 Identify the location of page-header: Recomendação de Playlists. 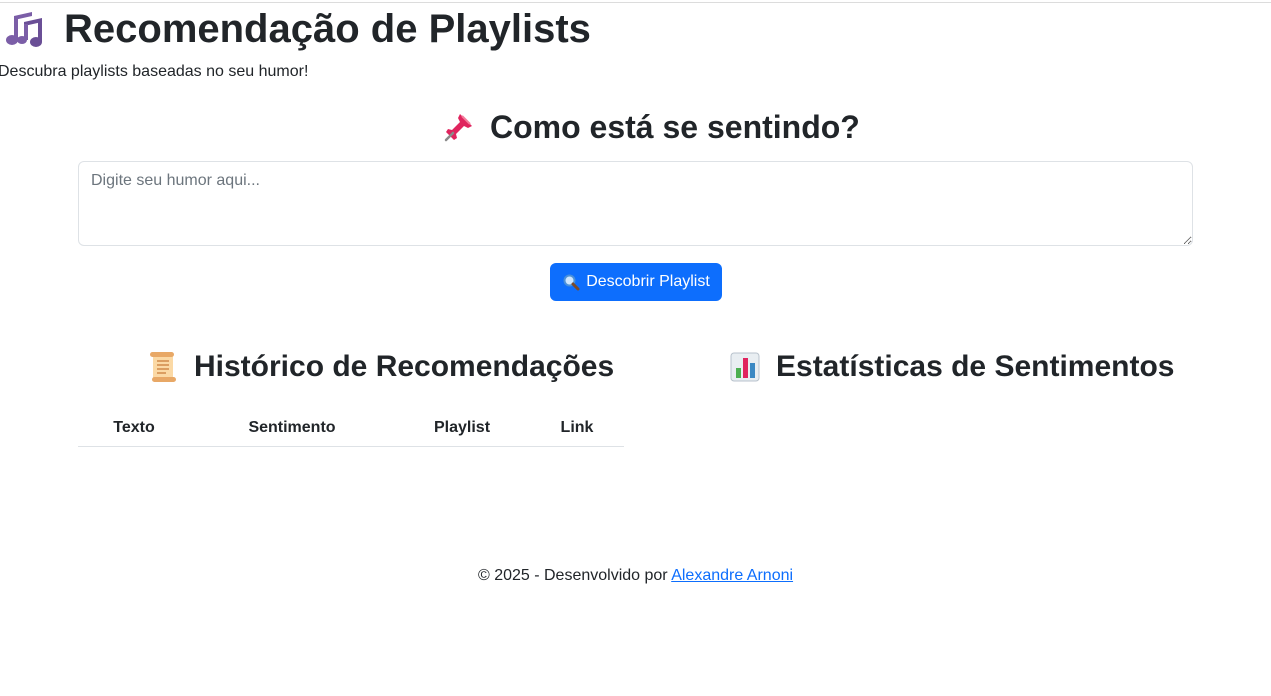
(297, 29).